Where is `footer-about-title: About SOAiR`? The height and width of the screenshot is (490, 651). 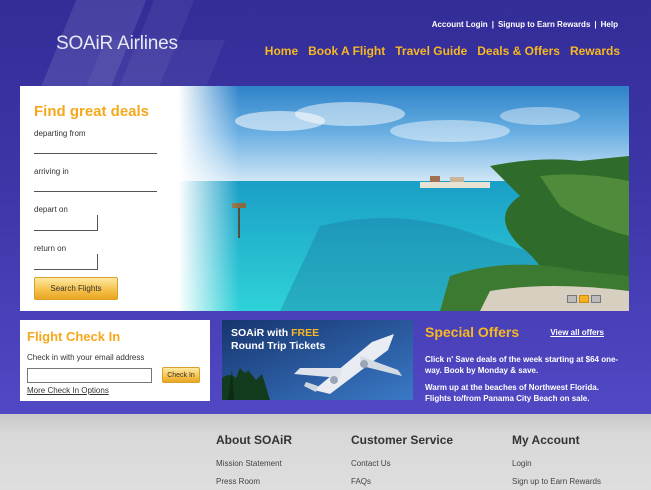 footer-about-title: About SOAiR is located at coordinates (254, 440).